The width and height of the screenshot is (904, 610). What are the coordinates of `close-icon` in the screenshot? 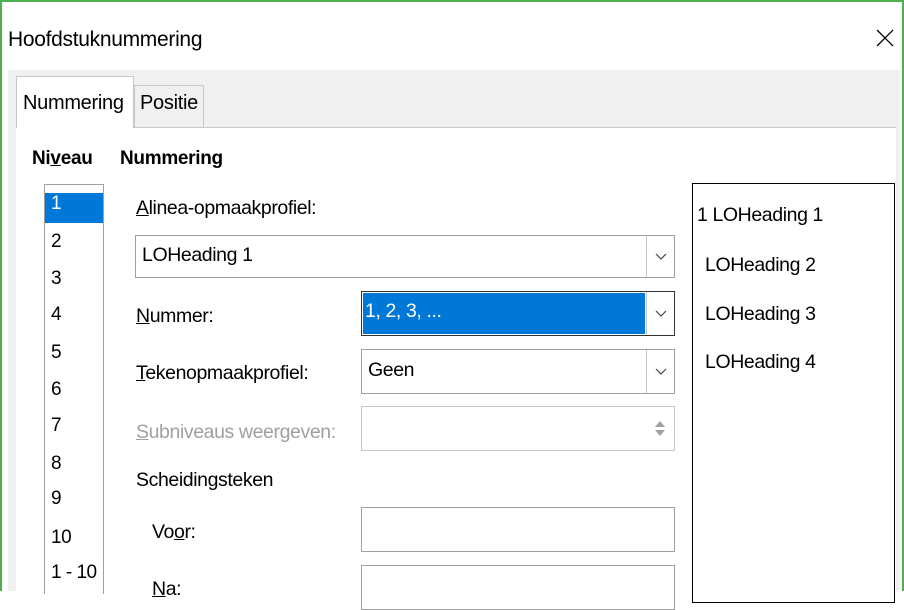 It's located at (885, 38).